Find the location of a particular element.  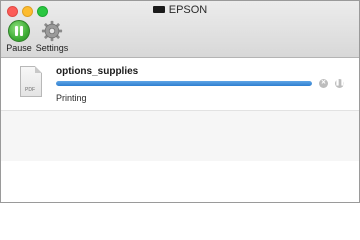

job-progress-fill is located at coordinates (184, 83).